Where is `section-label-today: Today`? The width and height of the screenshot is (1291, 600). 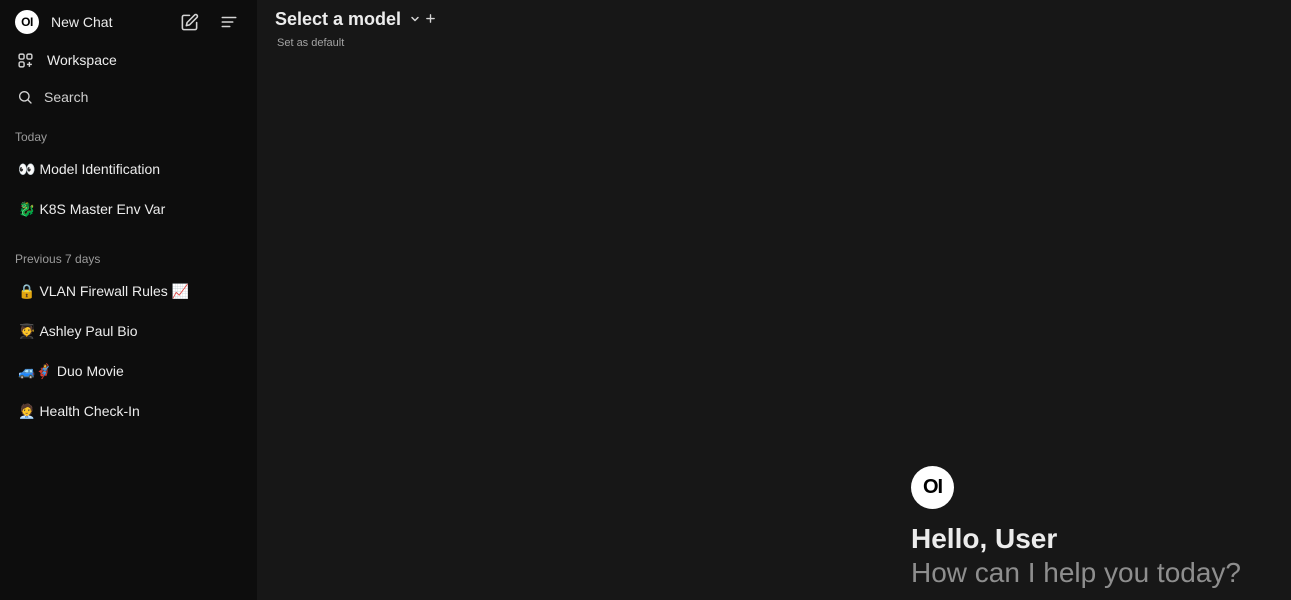 section-label-today: Today is located at coordinates (31, 137).